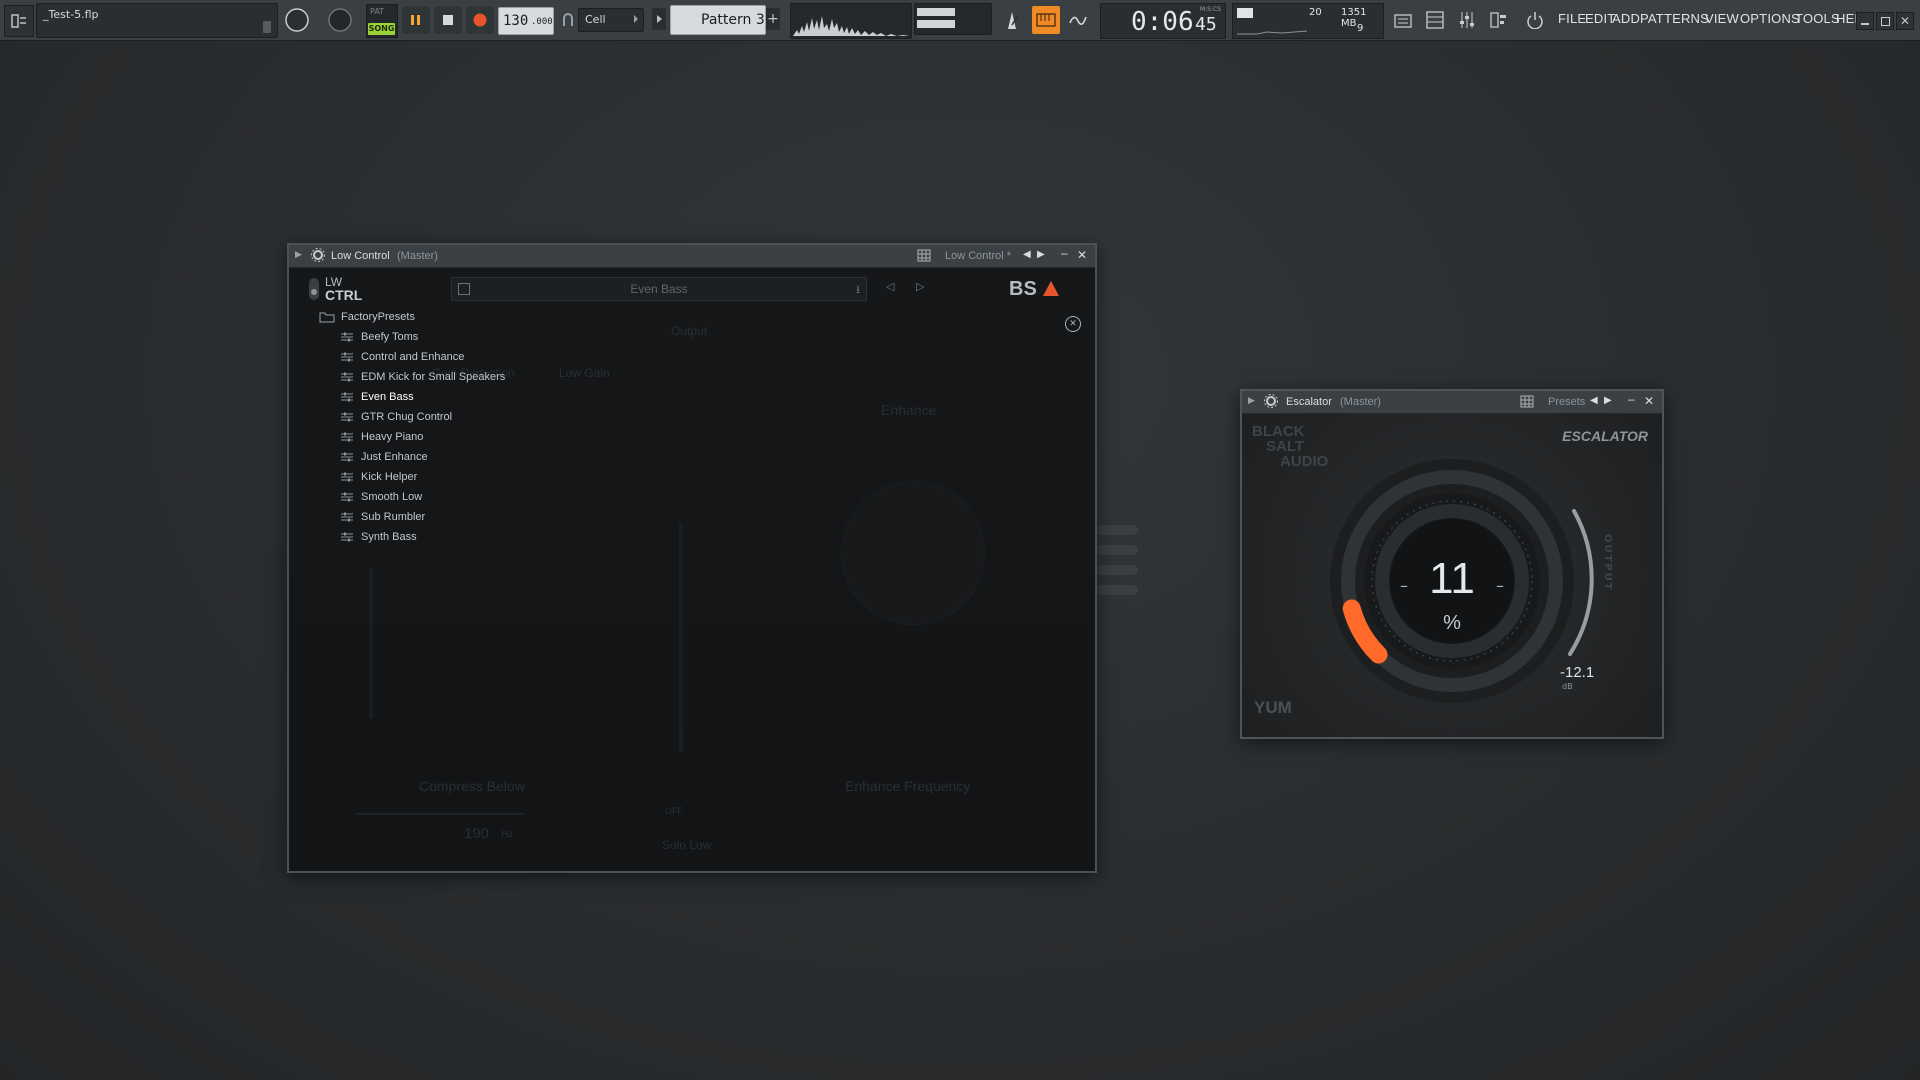 Image resolution: width=1920 pixels, height=1080 pixels. Describe the element at coordinates (890, 286) in the screenshot. I see `prev-preset-arrow-icon: ◁` at that location.